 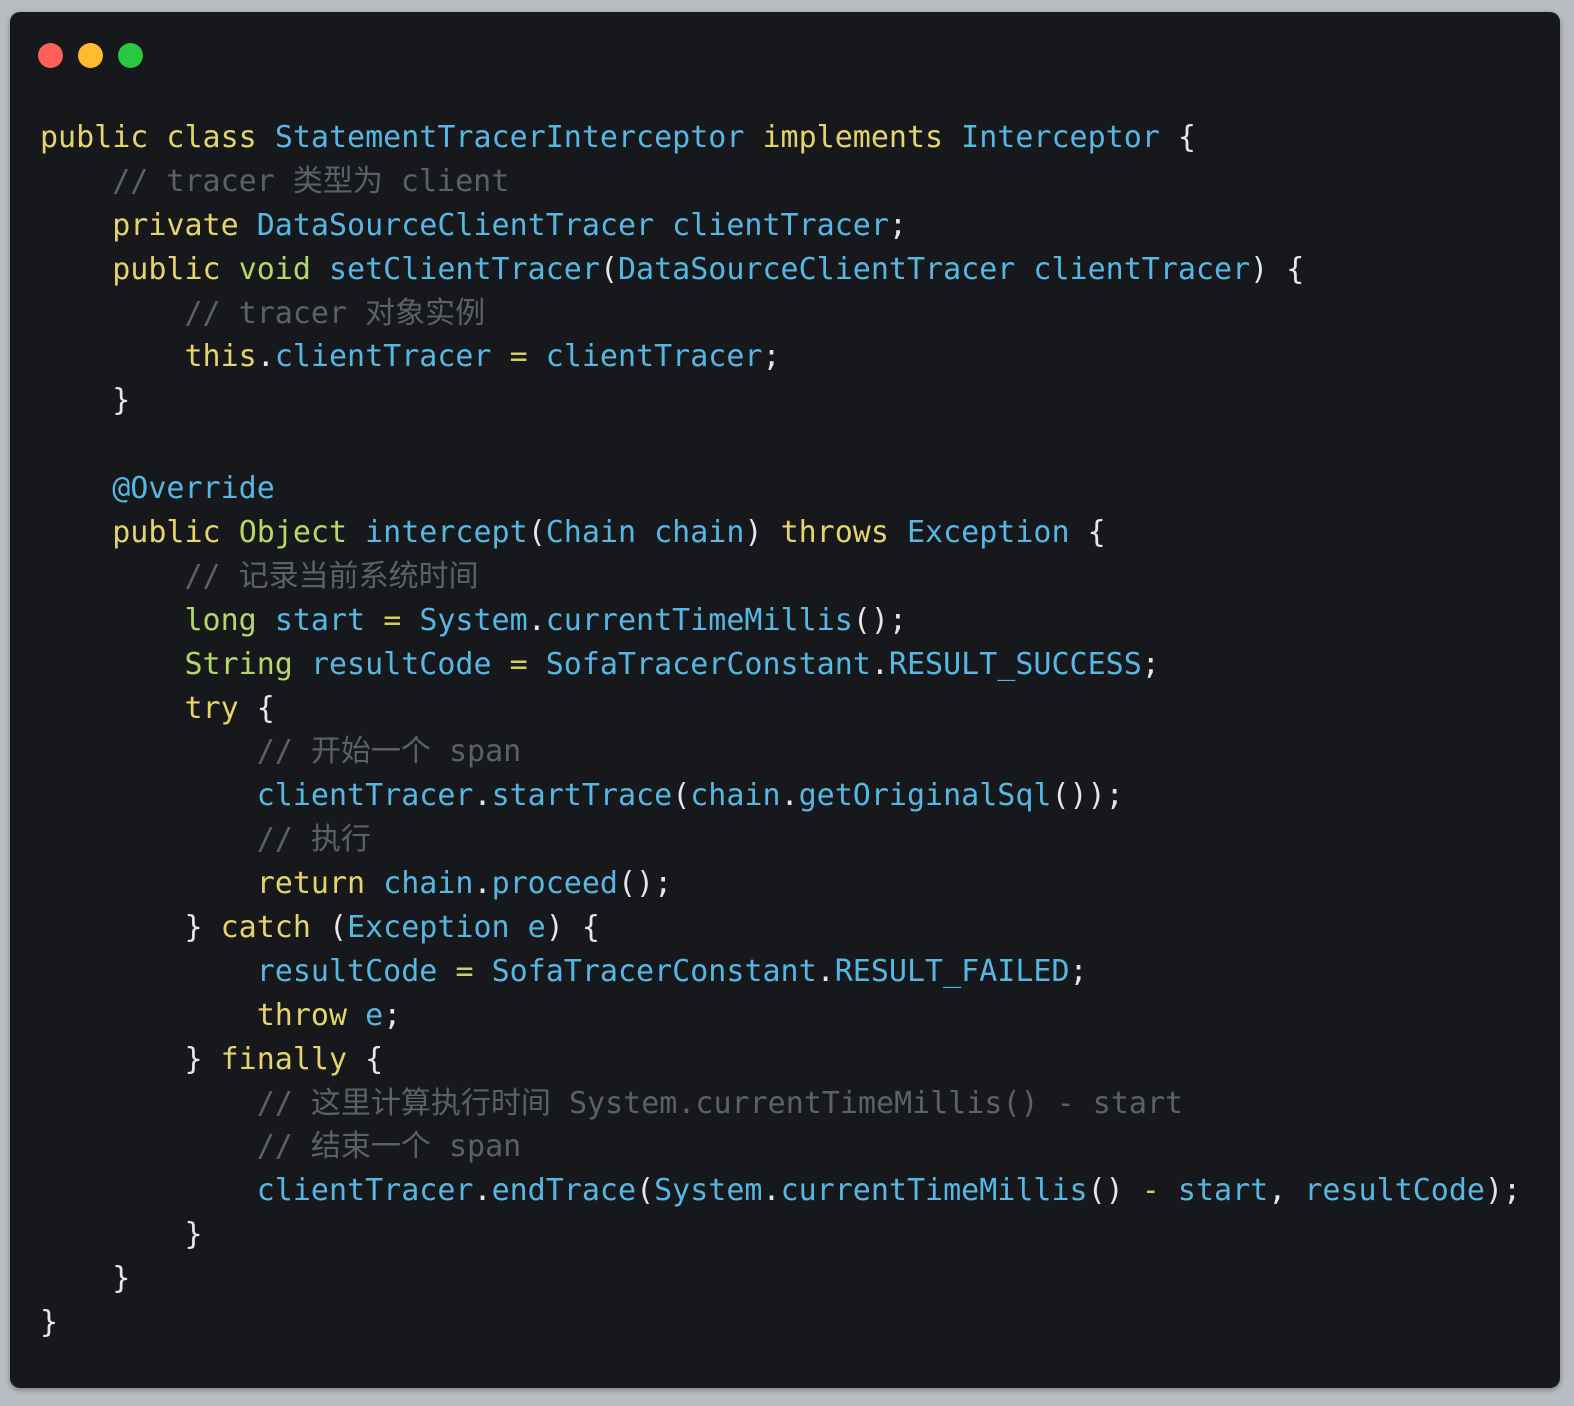 I want to click on code-token: catch, so click(x=274, y=928).